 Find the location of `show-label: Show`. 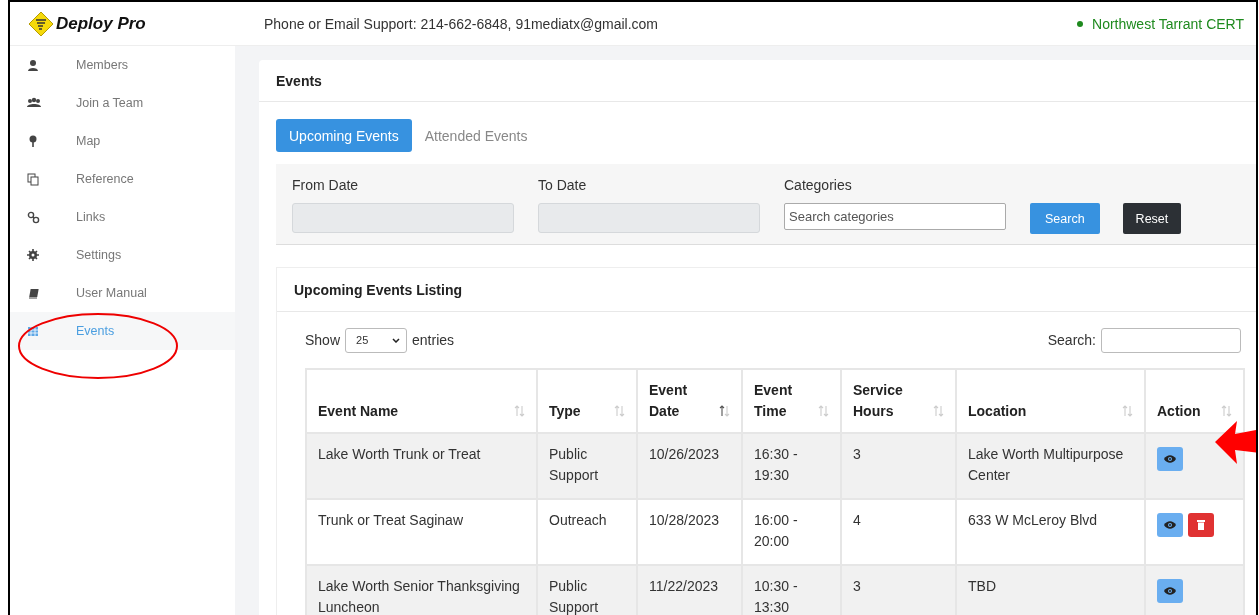

show-label: Show is located at coordinates (323, 340).